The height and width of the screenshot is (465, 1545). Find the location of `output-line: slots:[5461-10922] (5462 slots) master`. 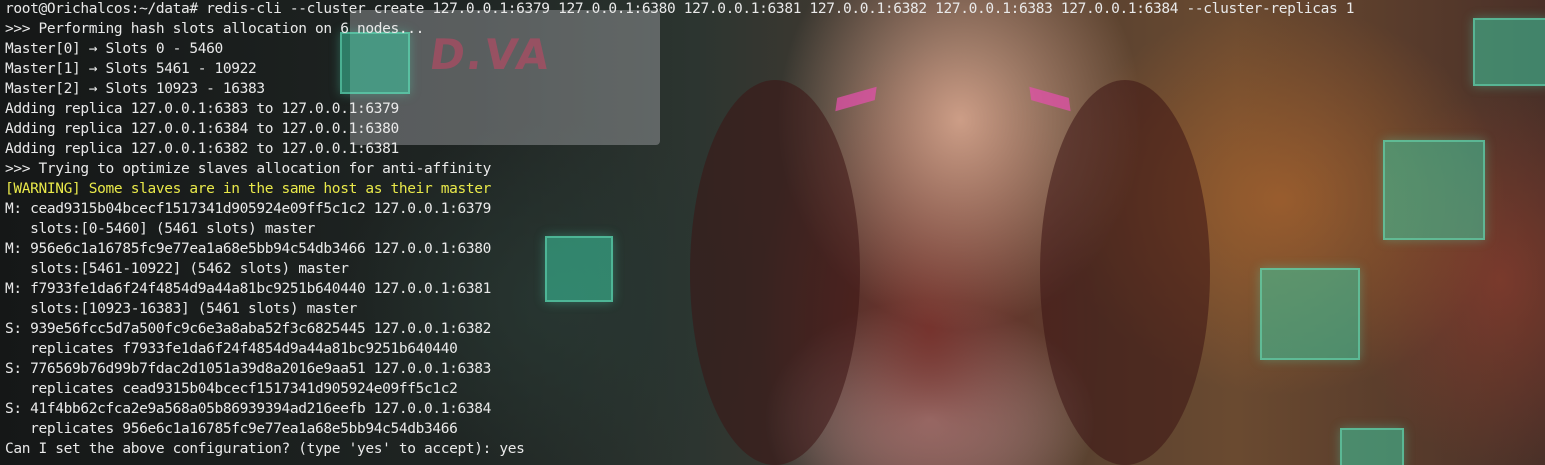

output-line: slots:[5461-10922] (5462 slots) master is located at coordinates (177, 269).